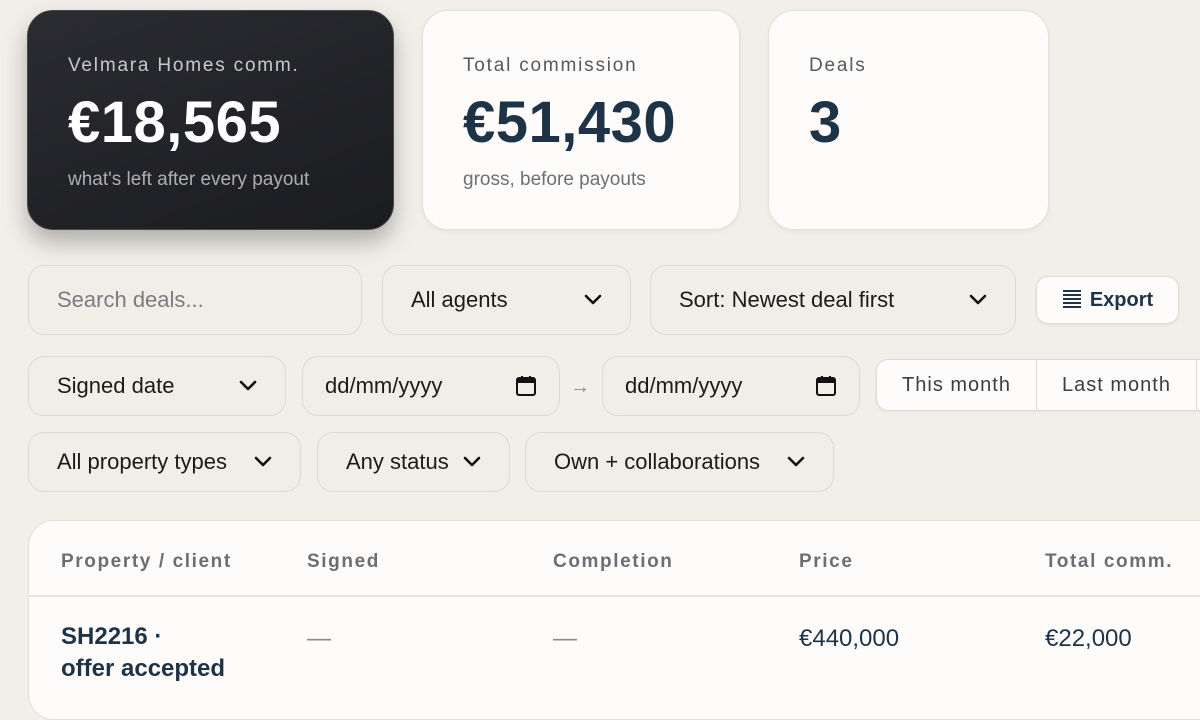 Image resolution: width=1200 pixels, height=720 pixels. I want to click on sort-select-value: Sort: Newest deal first, so click(787, 299).